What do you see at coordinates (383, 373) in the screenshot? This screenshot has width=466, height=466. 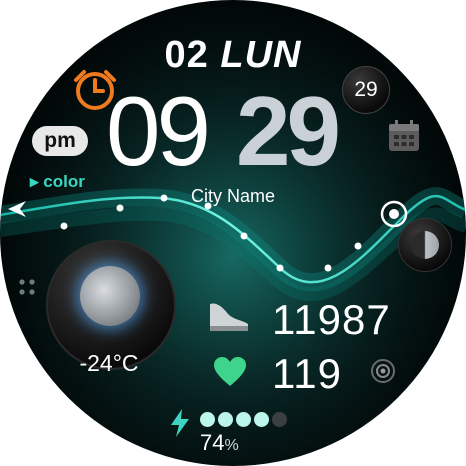 I see `heartbeat-sensor-icon` at bounding box center [383, 373].